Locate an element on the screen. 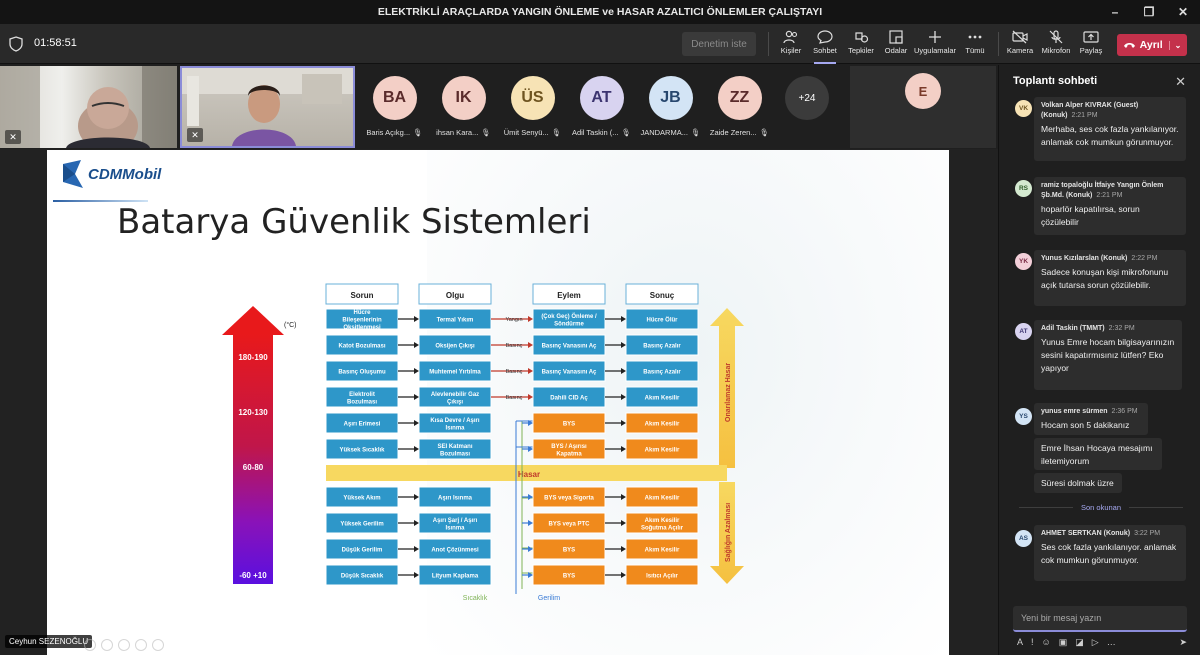  participant-tile: ÜS Ümit Senyü... 🎙 is located at coordinates (532, 107).